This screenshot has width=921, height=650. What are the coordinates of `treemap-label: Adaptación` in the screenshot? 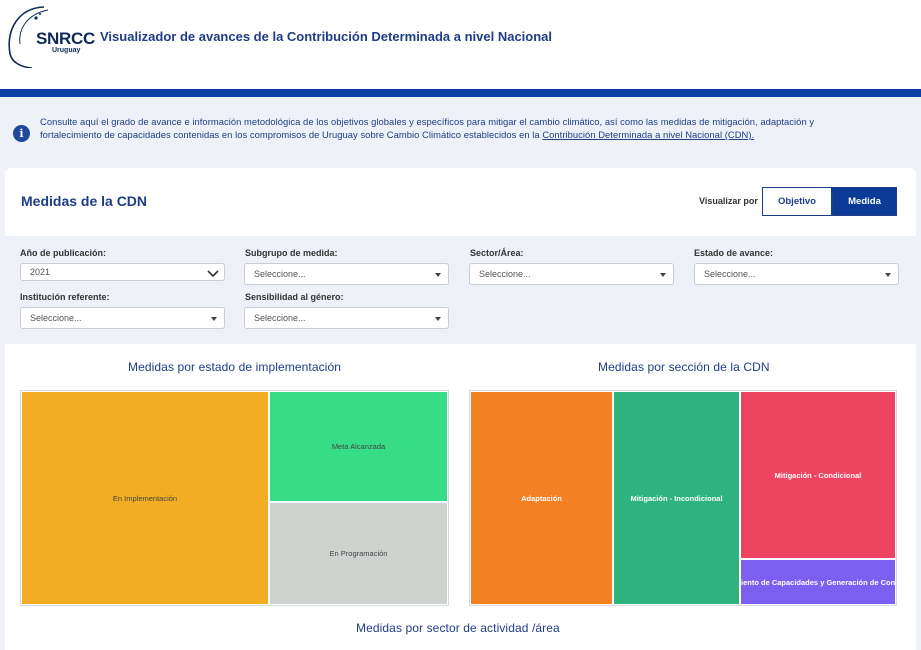 It's located at (541, 498).